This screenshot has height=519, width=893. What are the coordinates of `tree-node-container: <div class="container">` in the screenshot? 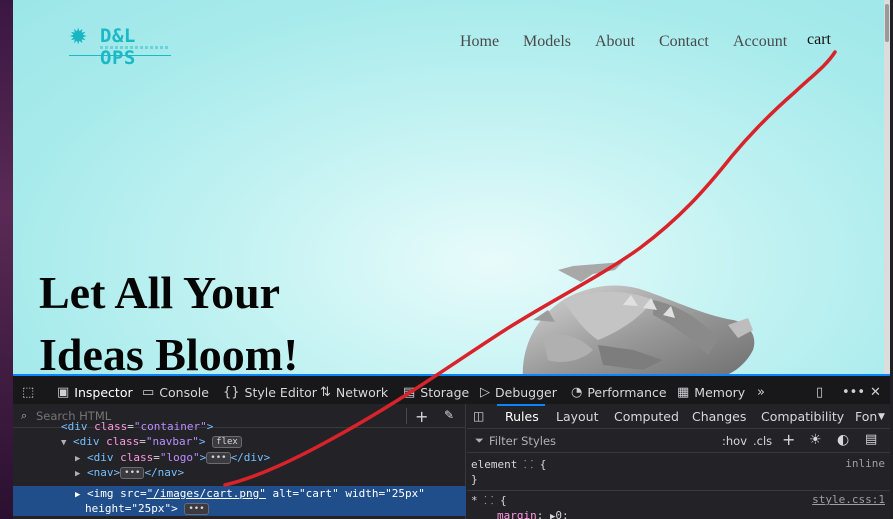 It's located at (137, 426).